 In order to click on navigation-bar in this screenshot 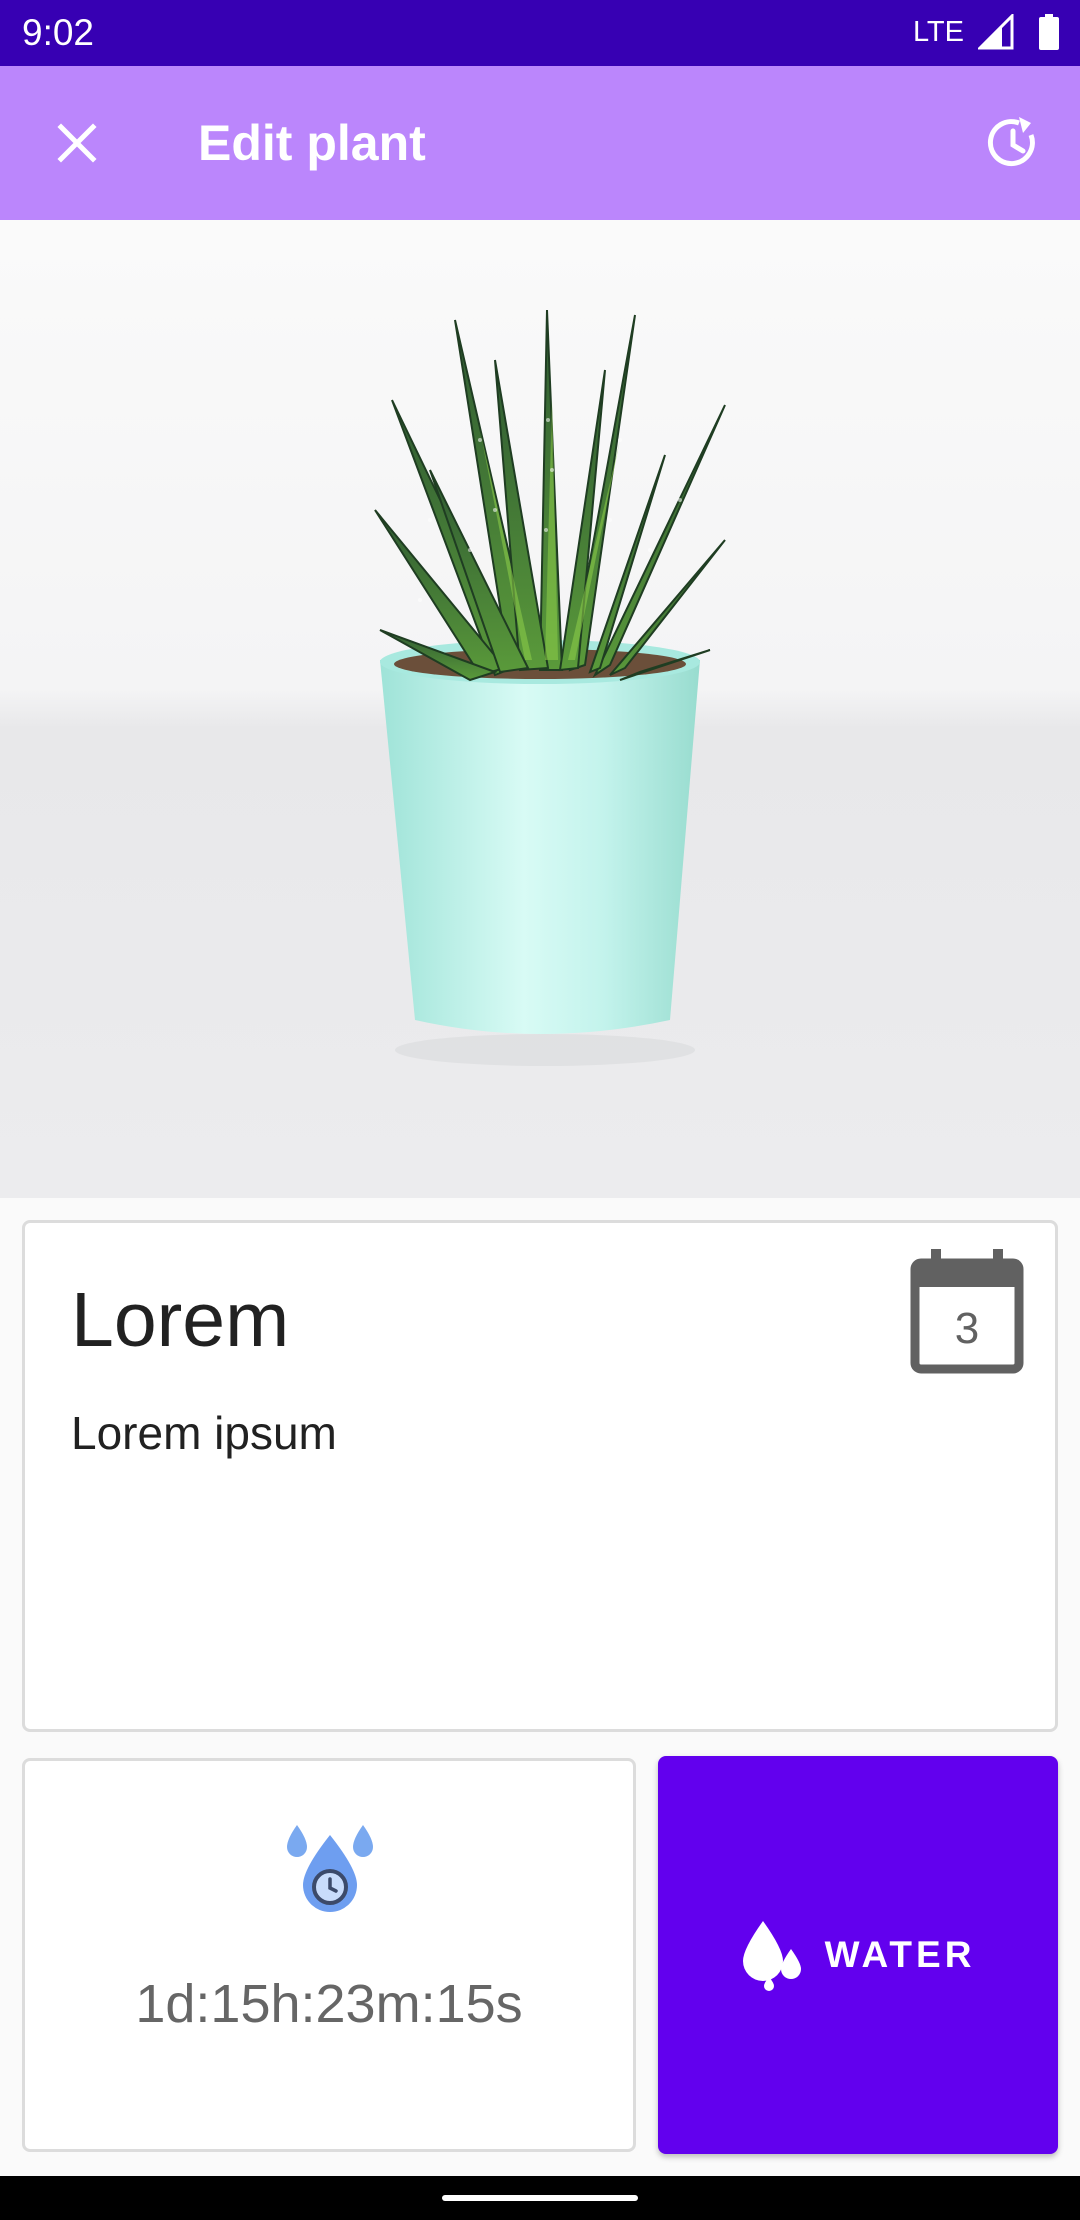, I will do `click(540, 2198)`.